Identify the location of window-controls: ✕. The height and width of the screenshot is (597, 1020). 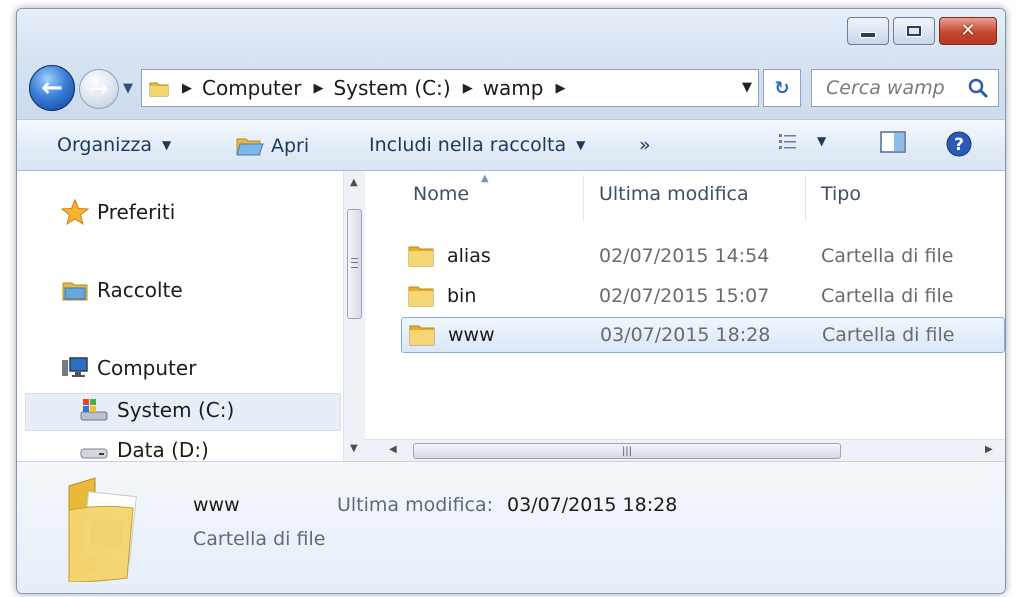
(920, 31).